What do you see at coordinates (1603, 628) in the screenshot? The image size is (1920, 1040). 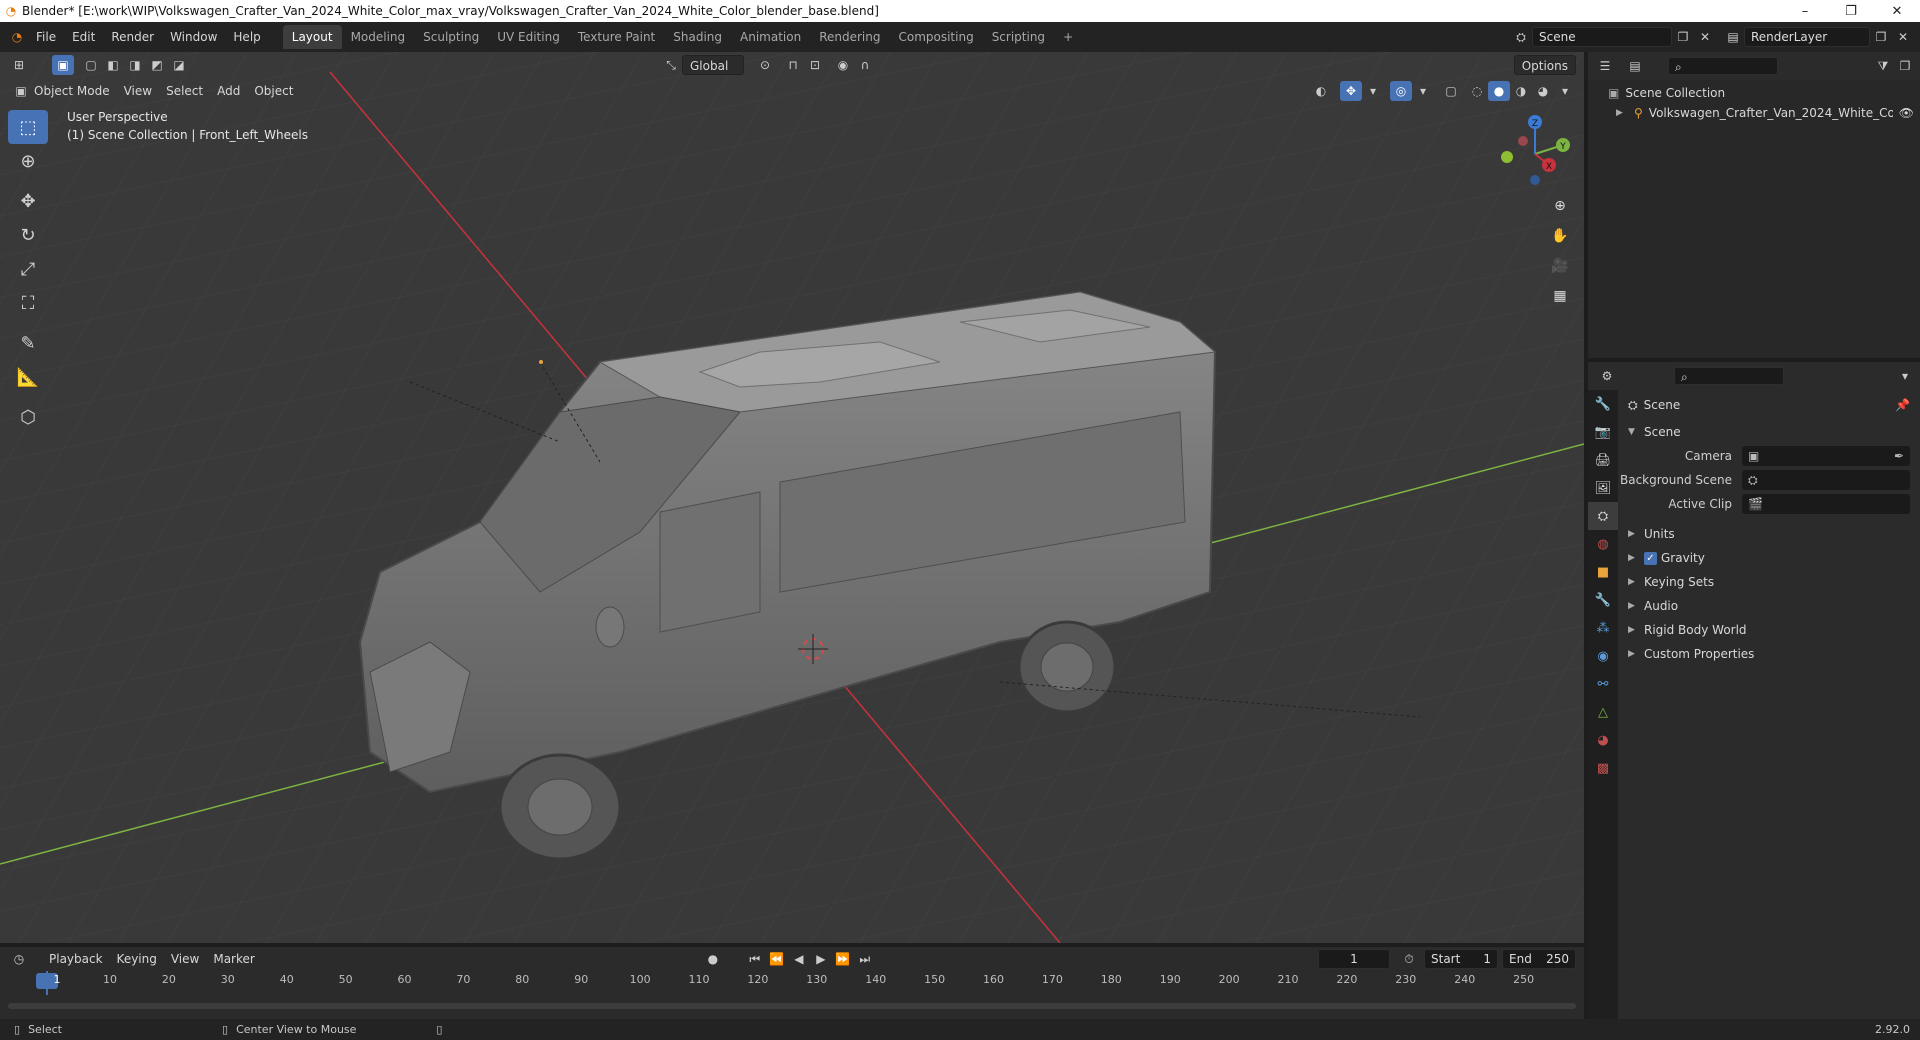 I see `particles-tab-icon: ⁂` at bounding box center [1603, 628].